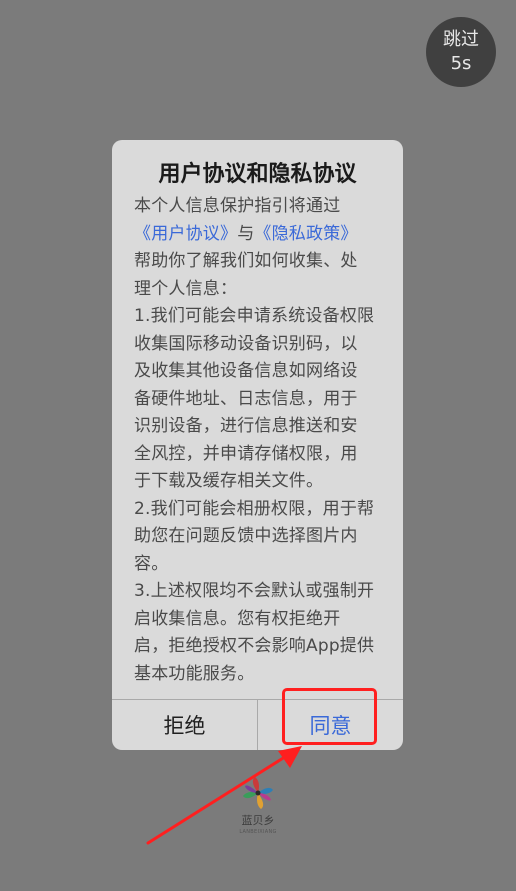 Image resolution: width=516 pixels, height=891 pixels. Describe the element at coordinates (254, 646) in the screenshot. I see `body-line: 启，拒绝授权不会影响App提供` at that location.